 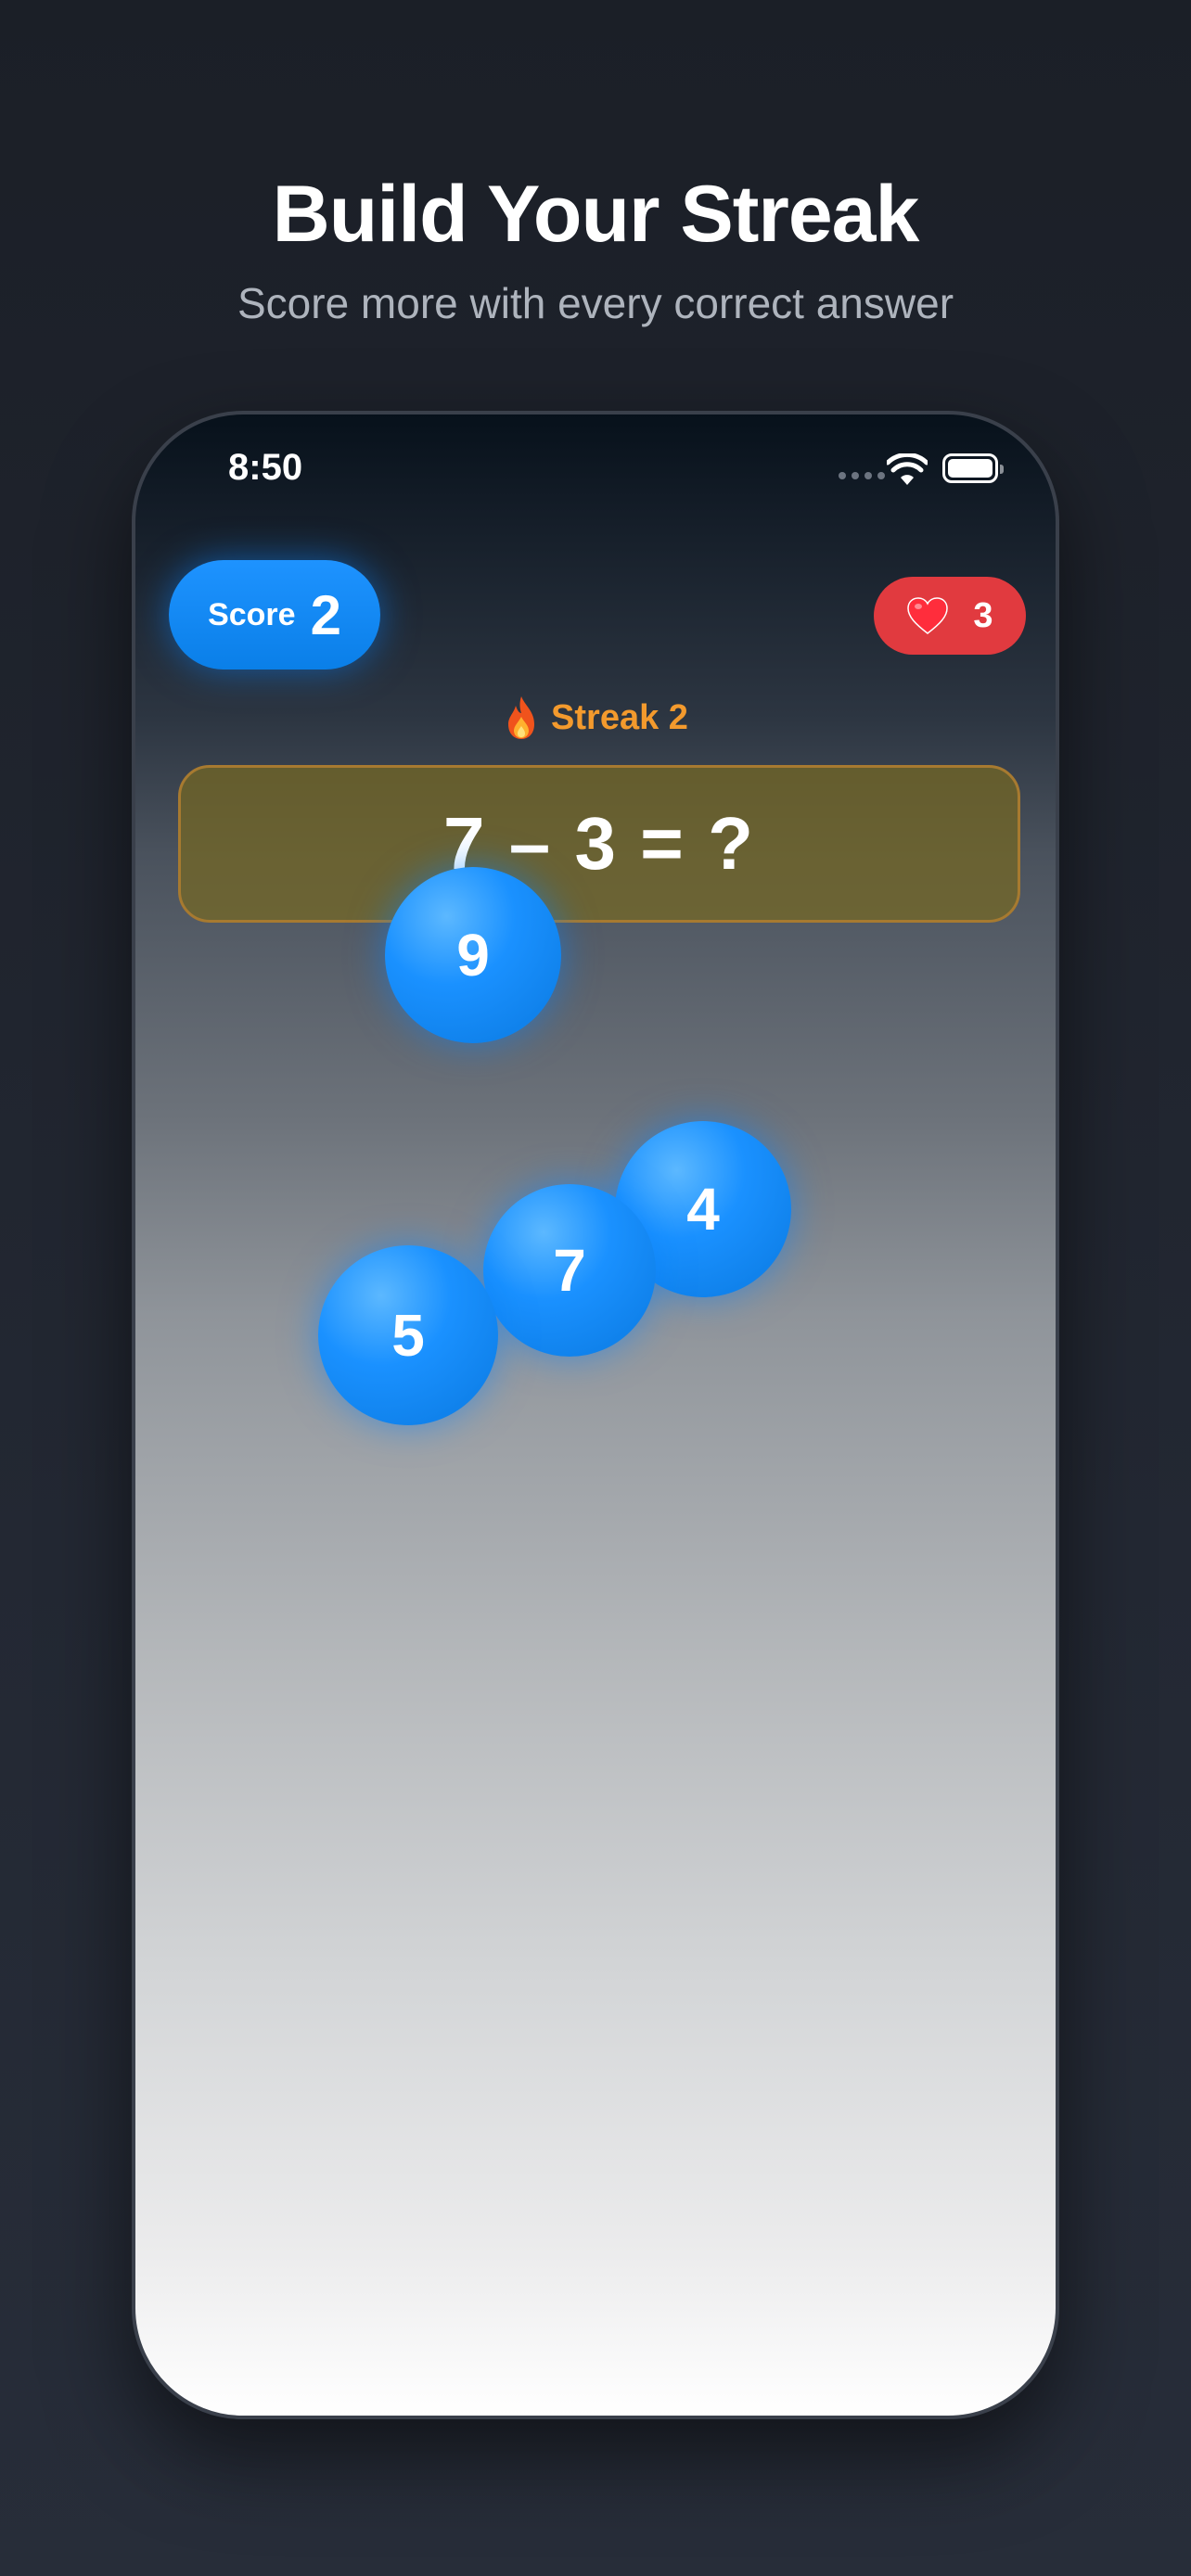 I want to click on answer-bubble: 9, so click(x=473, y=955).